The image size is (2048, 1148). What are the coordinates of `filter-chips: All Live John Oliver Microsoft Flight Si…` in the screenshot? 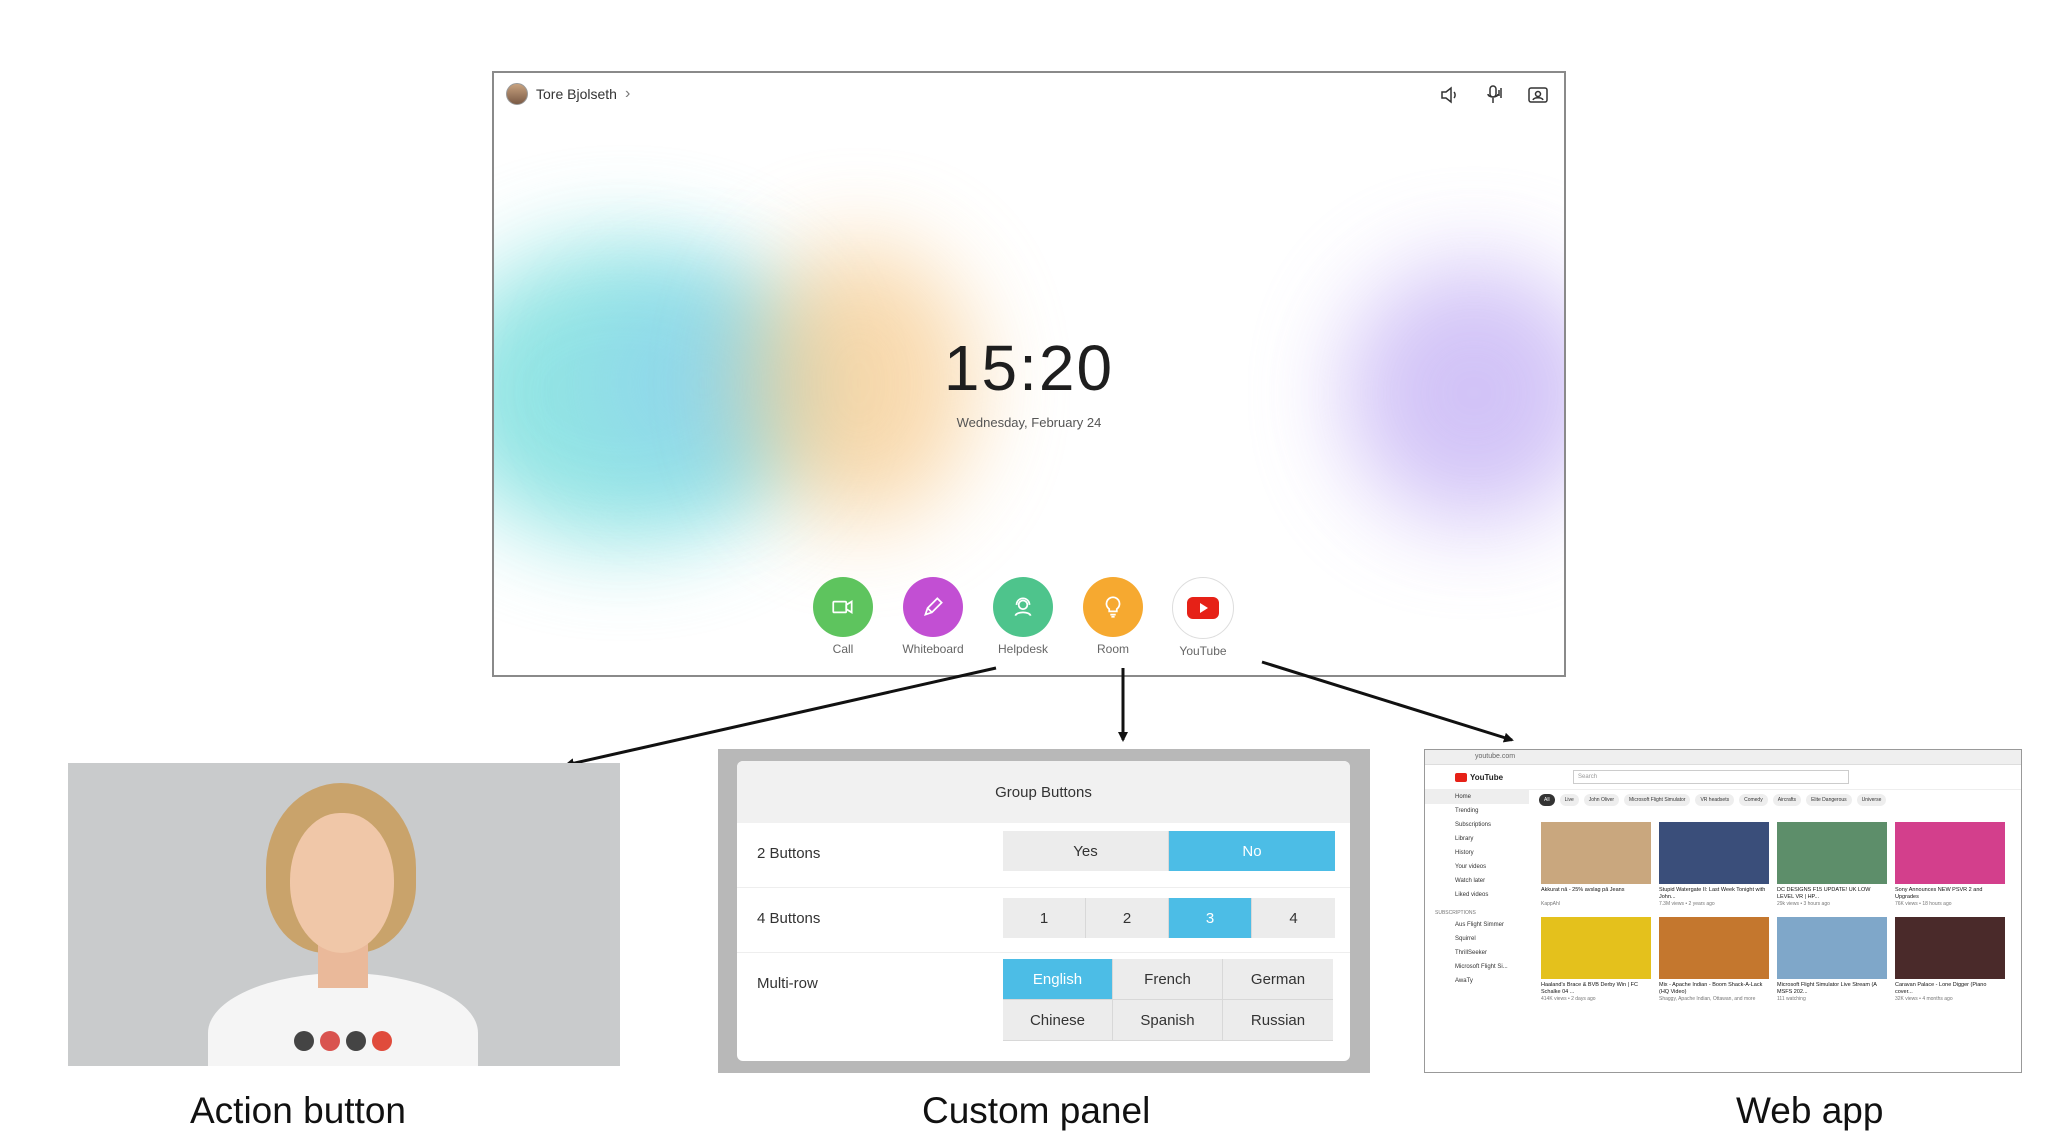 It's located at (1713, 800).